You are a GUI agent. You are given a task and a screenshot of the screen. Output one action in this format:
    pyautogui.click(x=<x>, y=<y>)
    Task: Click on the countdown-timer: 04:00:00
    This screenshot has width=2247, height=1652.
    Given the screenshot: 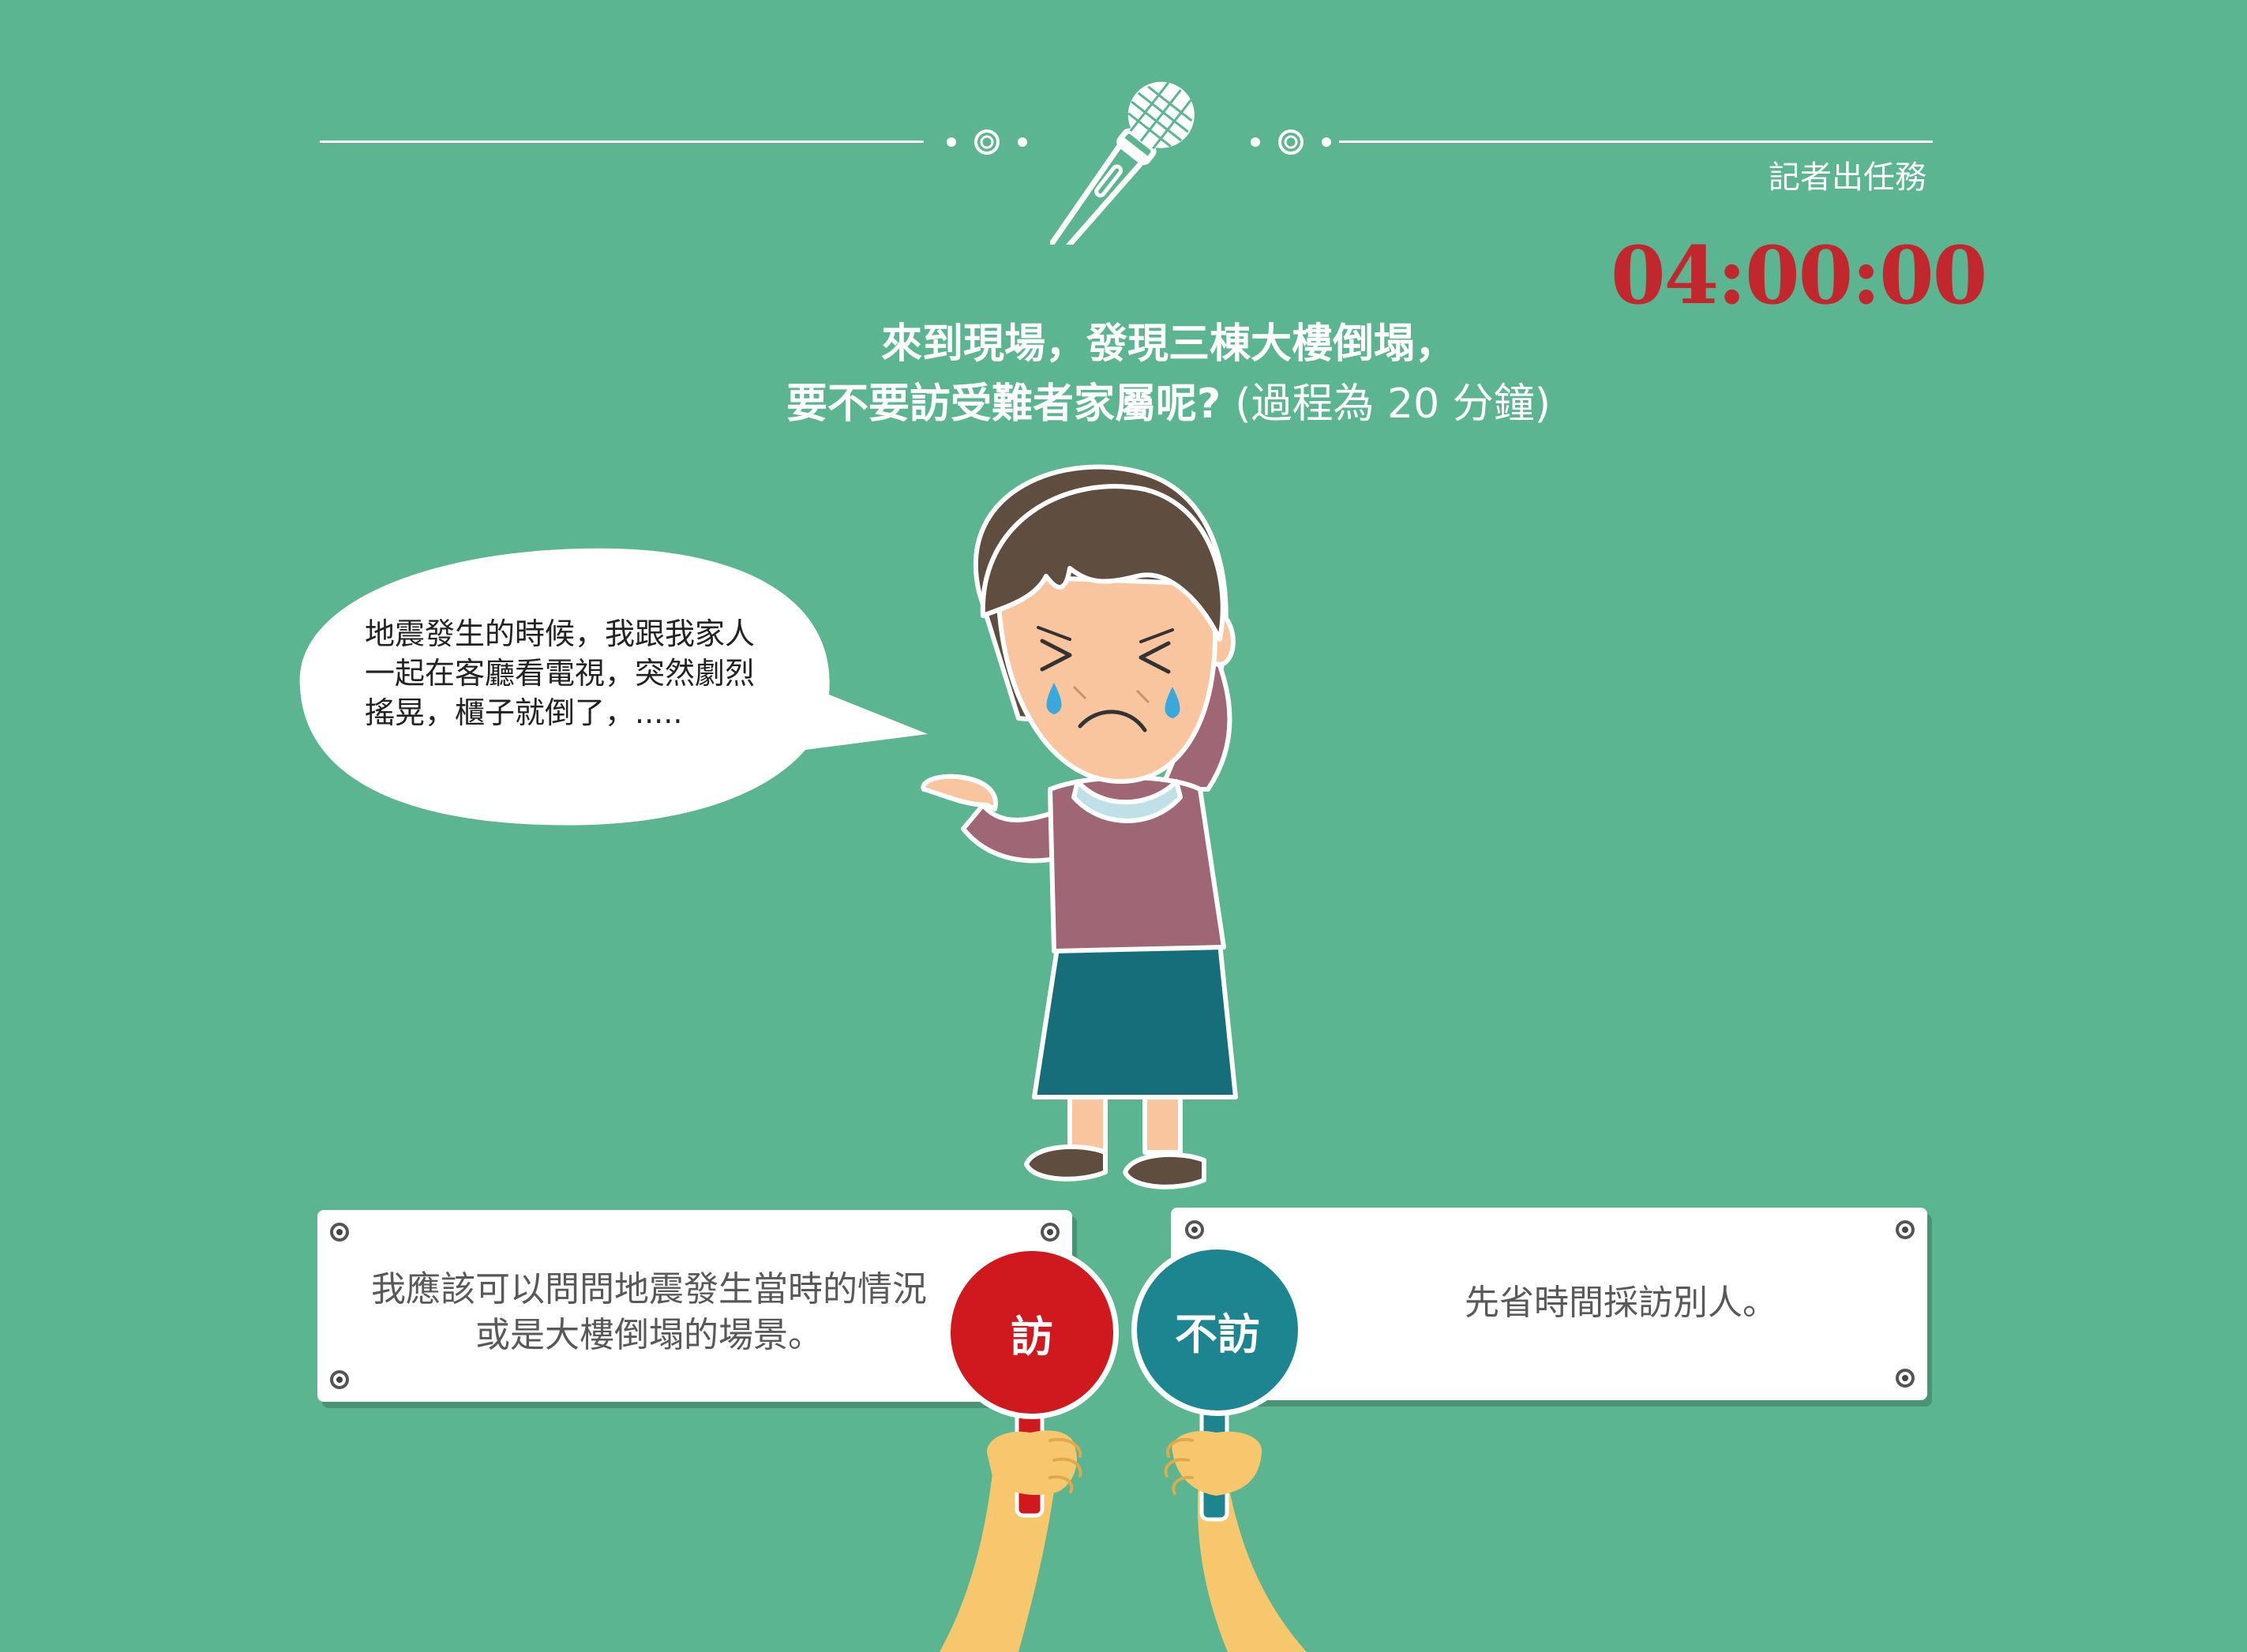 What is the action you would take?
    pyautogui.click(x=1799, y=275)
    